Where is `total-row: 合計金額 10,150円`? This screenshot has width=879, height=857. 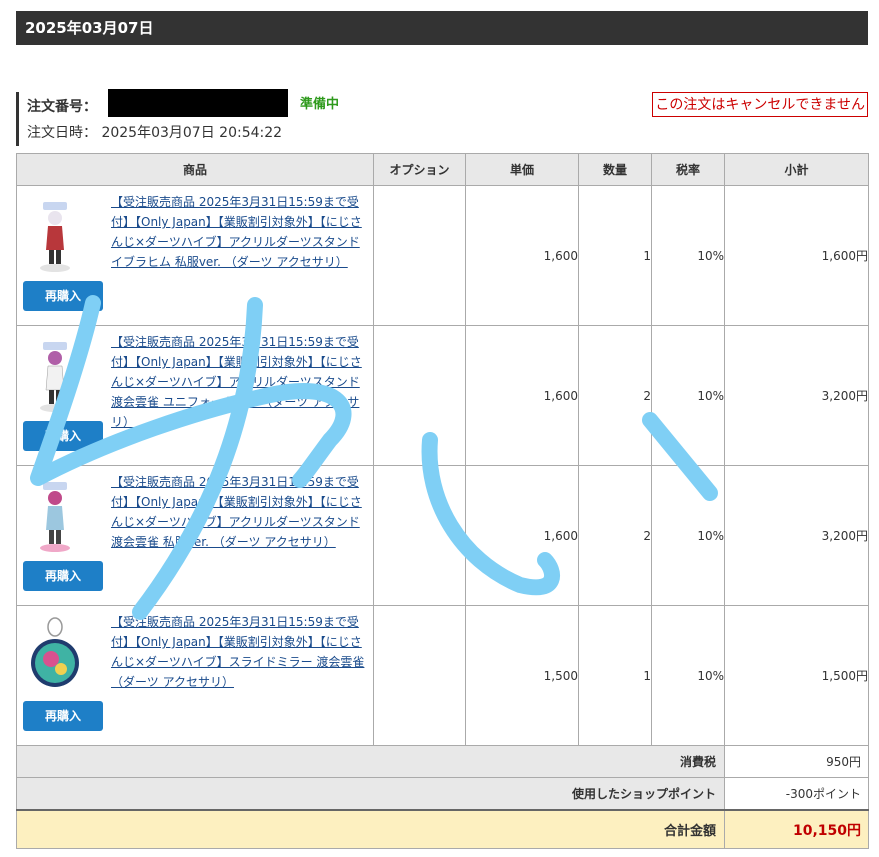
total-row: 合計金額 10,150円 is located at coordinates (442, 829).